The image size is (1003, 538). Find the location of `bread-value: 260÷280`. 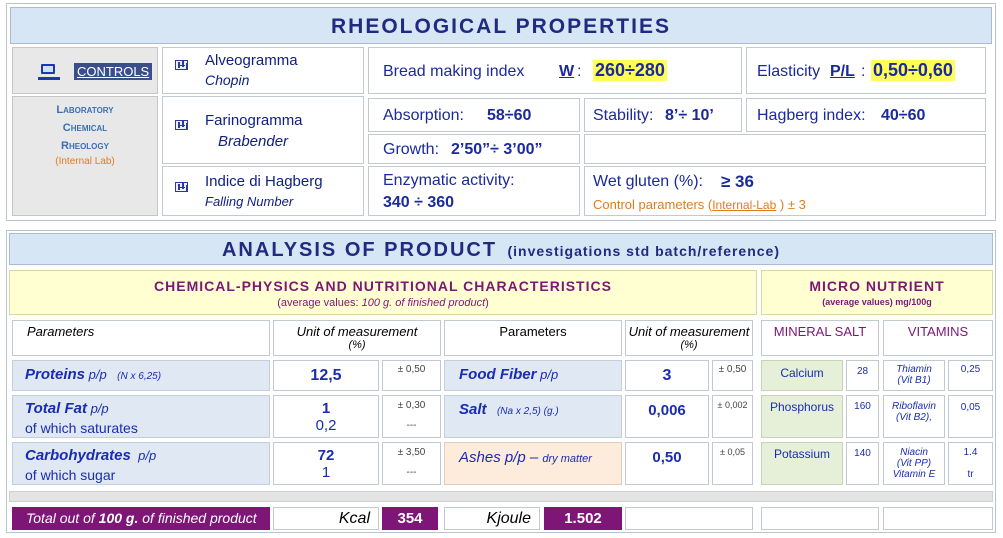

bread-value: 260÷280 is located at coordinates (630, 70).